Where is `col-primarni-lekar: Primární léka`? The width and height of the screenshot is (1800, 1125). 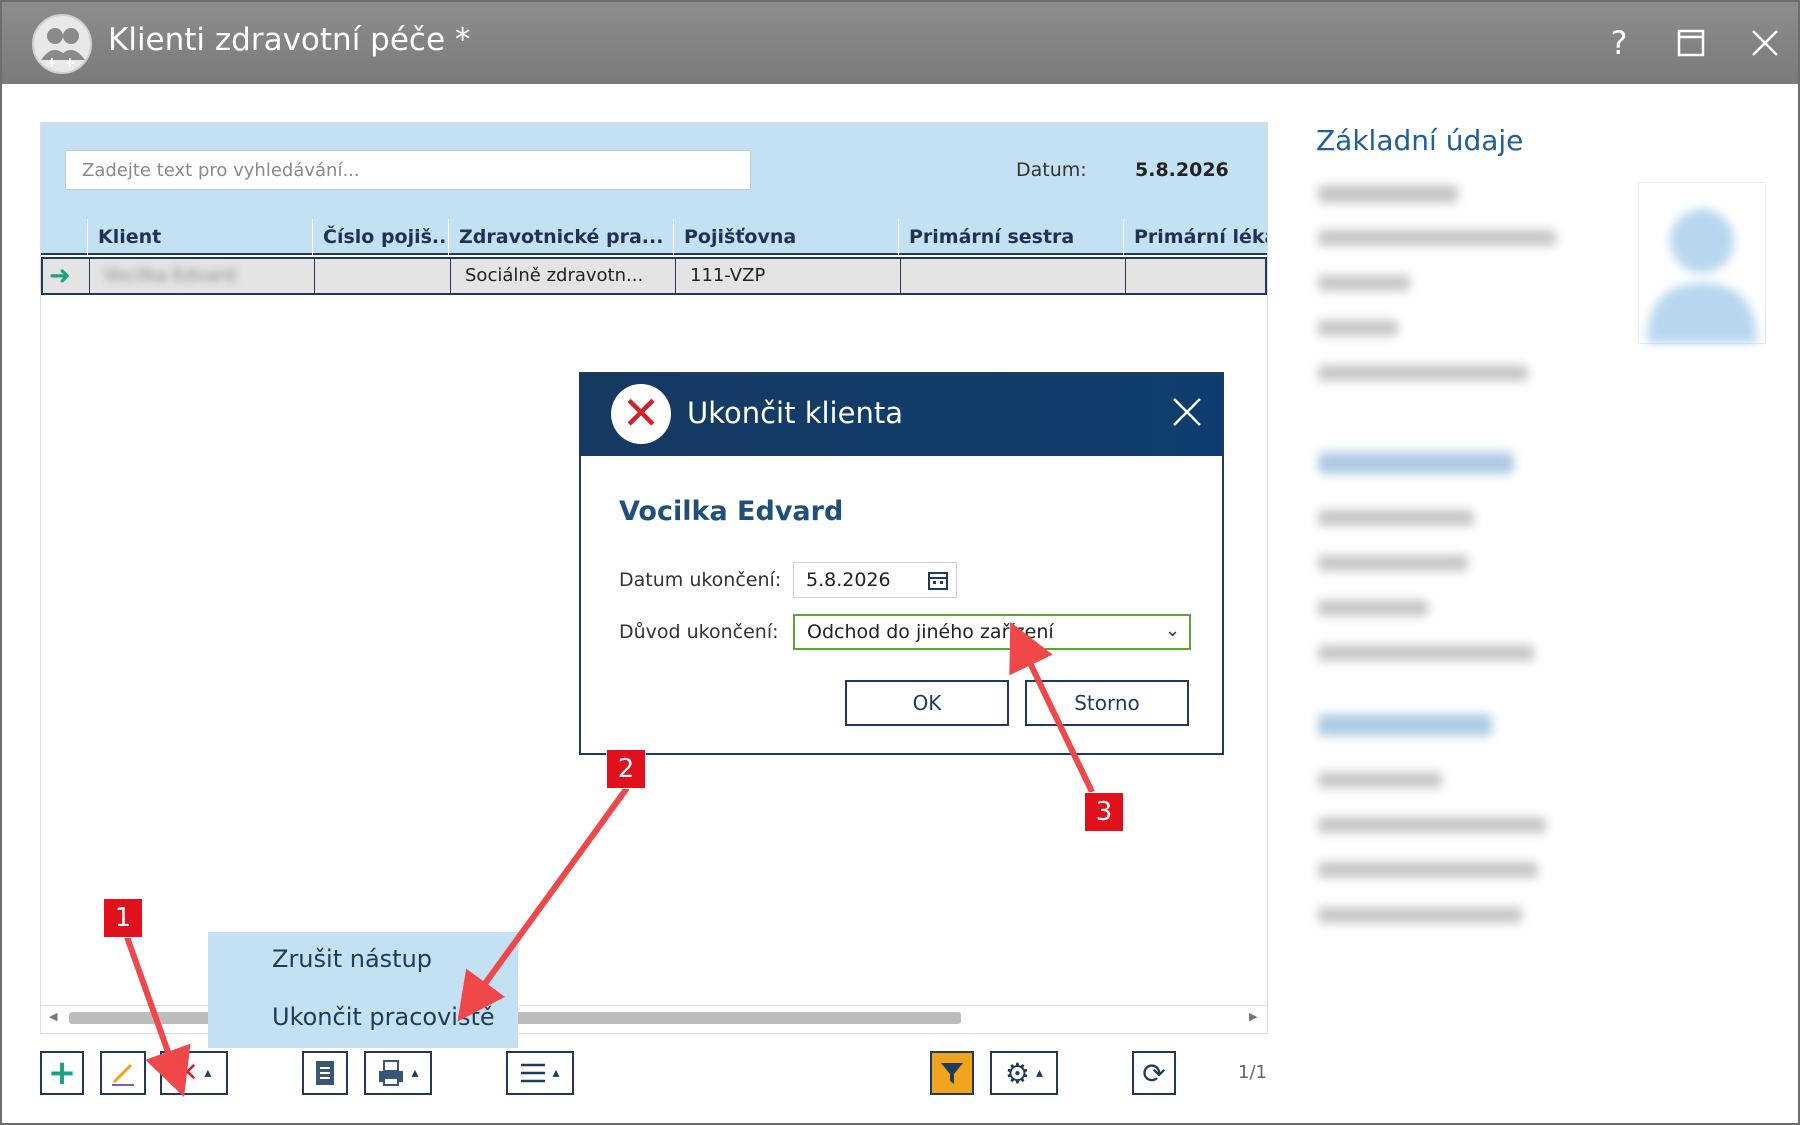 col-primarni-lekar: Primární léka is located at coordinates (1195, 237).